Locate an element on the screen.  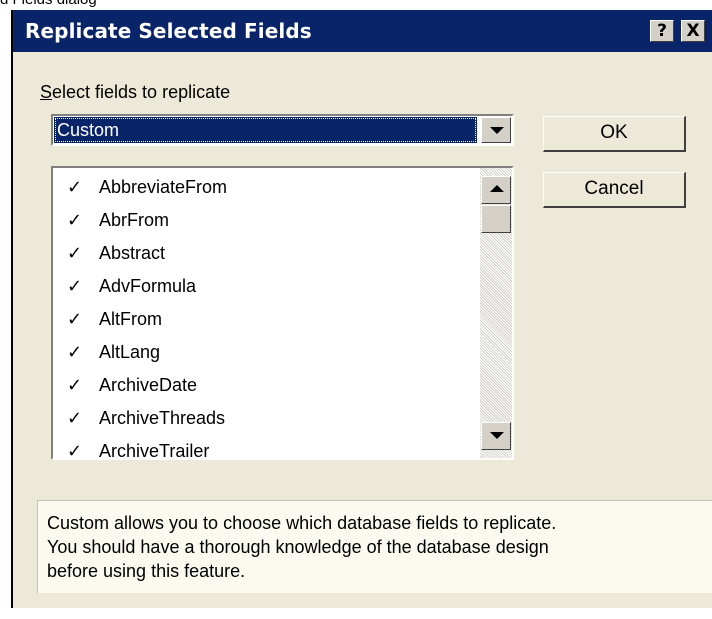
dialog-title: Replicate Selected Fields is located at coordinates (168, 31).